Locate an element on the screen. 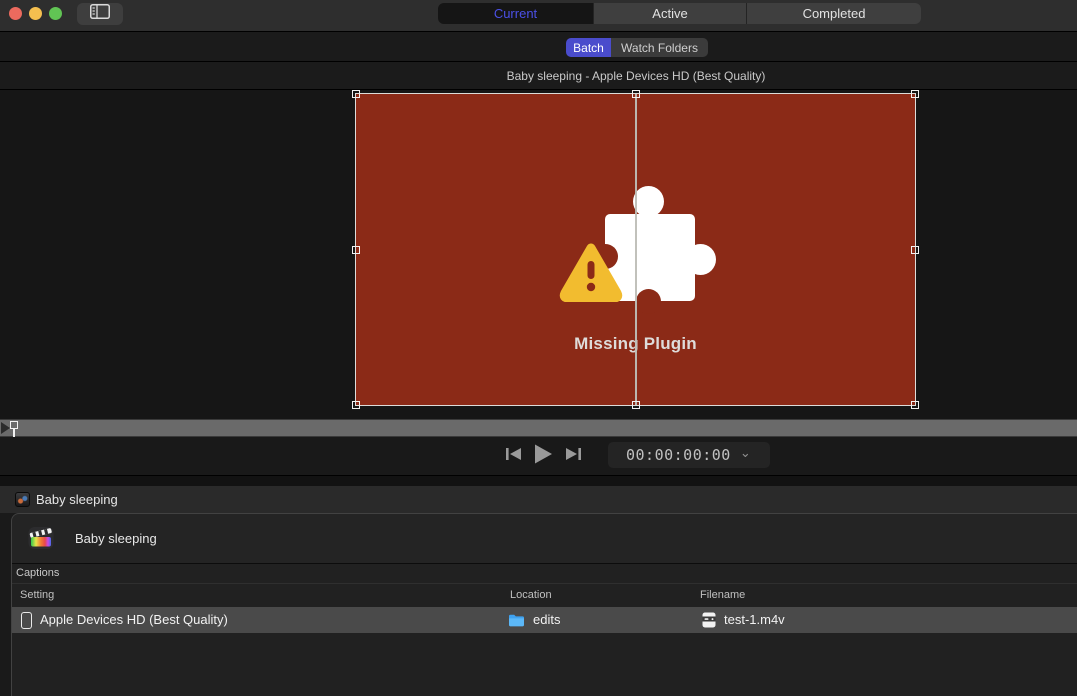  chevron-down-icon: ⌄ is located at coordinates (745, 452).